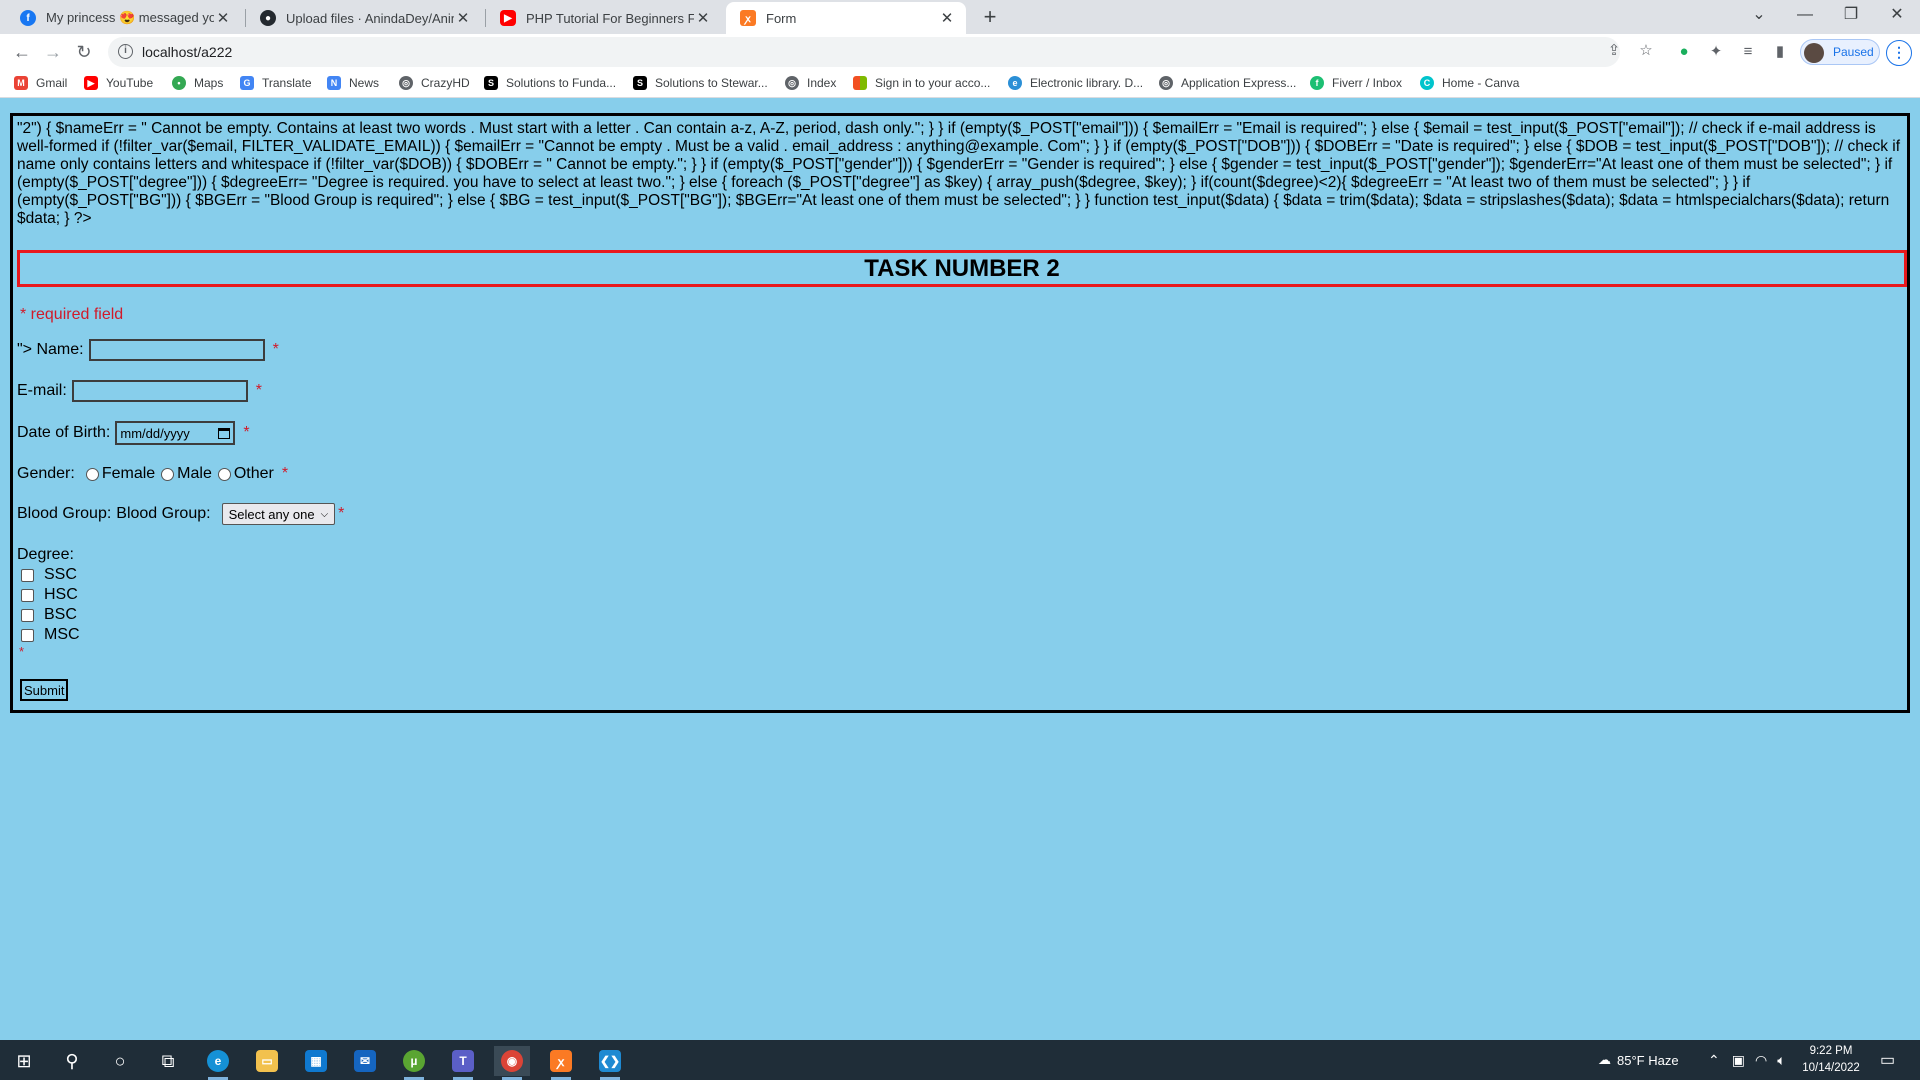 The image size is (1920, 1080). Describe the element at coordinates (364, 18) in the screenshot. I see `tab-github: ● Upload files · AnindaDey/Aninda ✕` at that location.